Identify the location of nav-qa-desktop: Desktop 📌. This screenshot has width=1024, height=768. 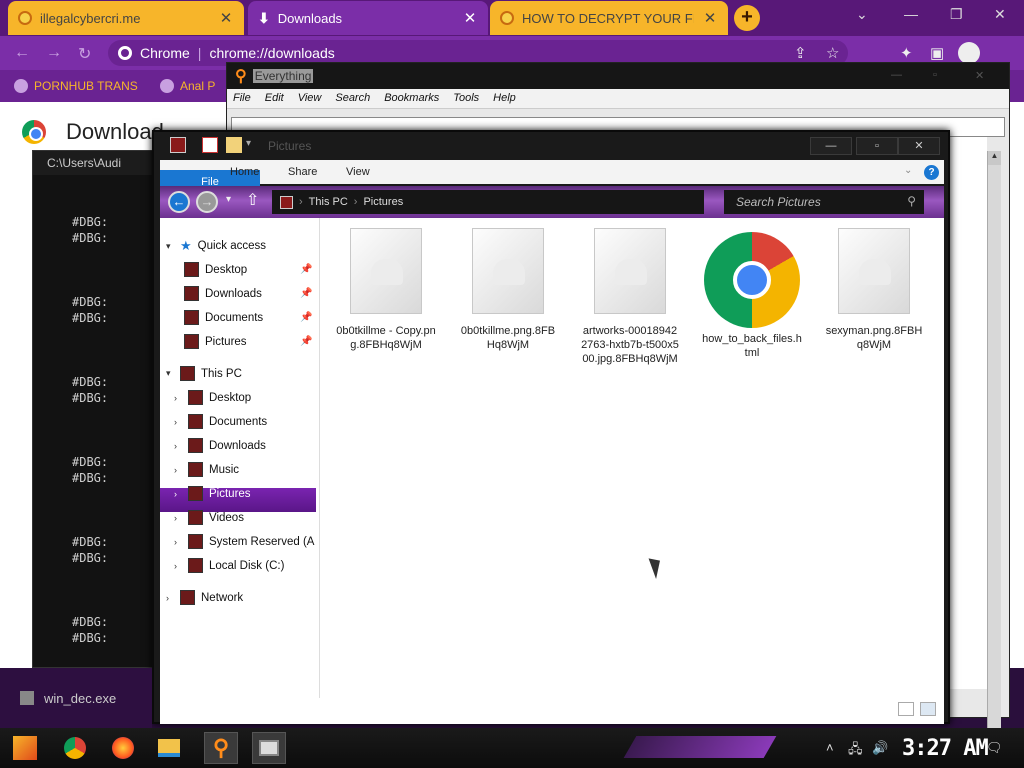
(248, 269).